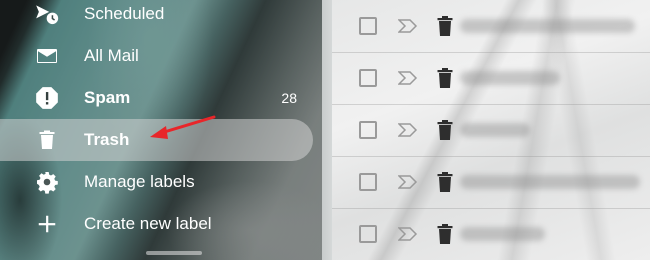  What do you see at coordinates (124, 13) in the screenshot?
I see `nav-item-label: Scheduled` at bounding box center [124, 13].